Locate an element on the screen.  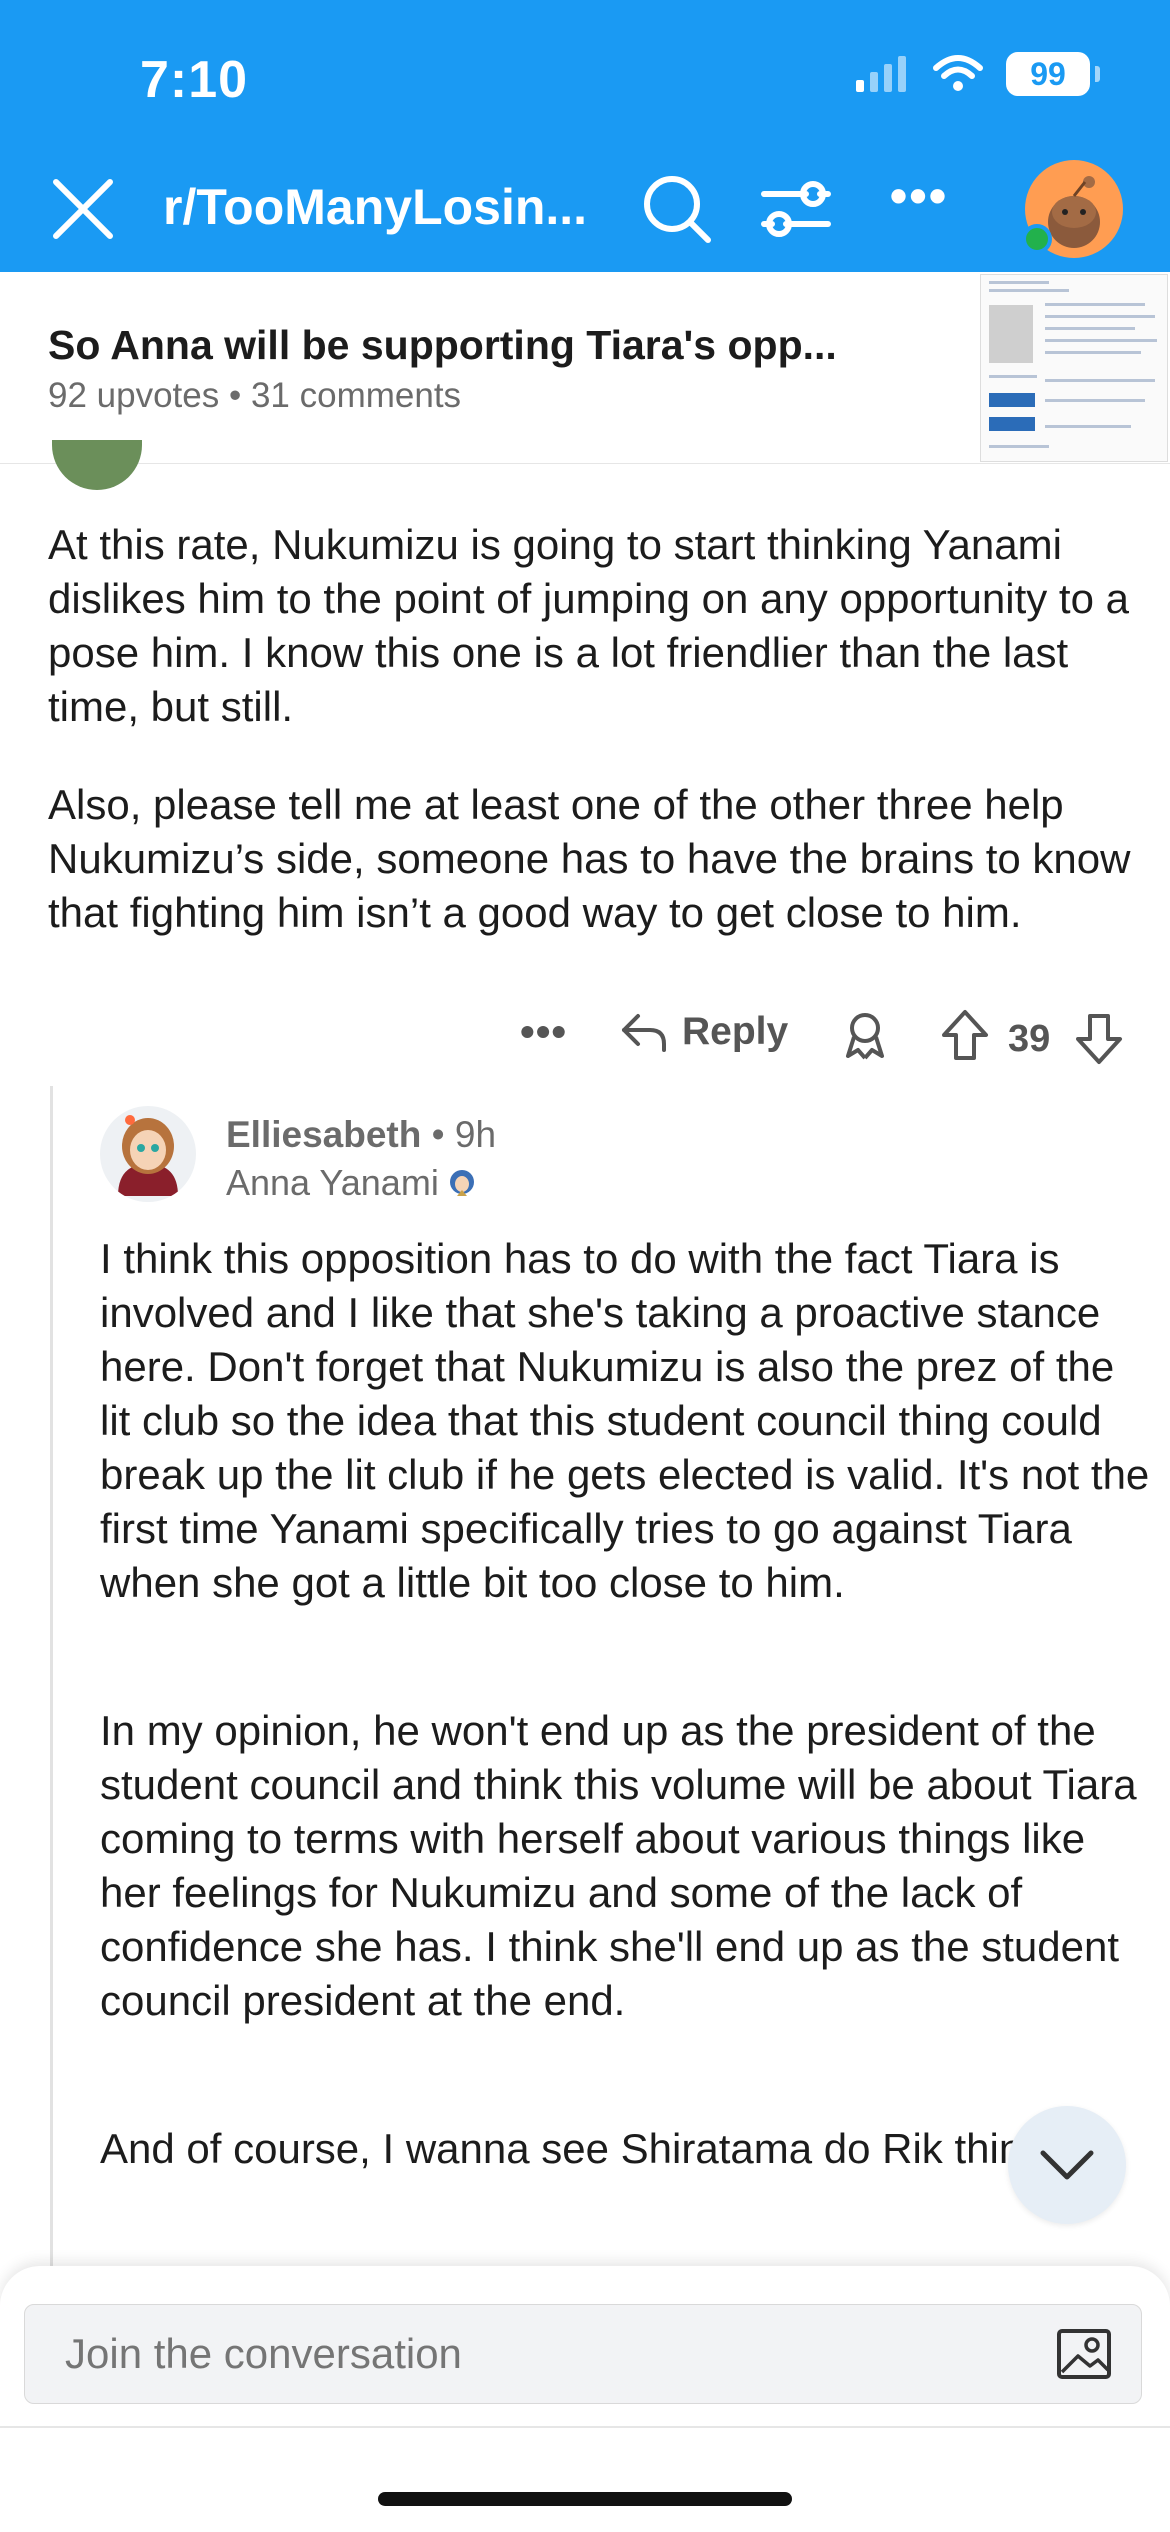
composer-divider is located at coordinates (585, 2427).